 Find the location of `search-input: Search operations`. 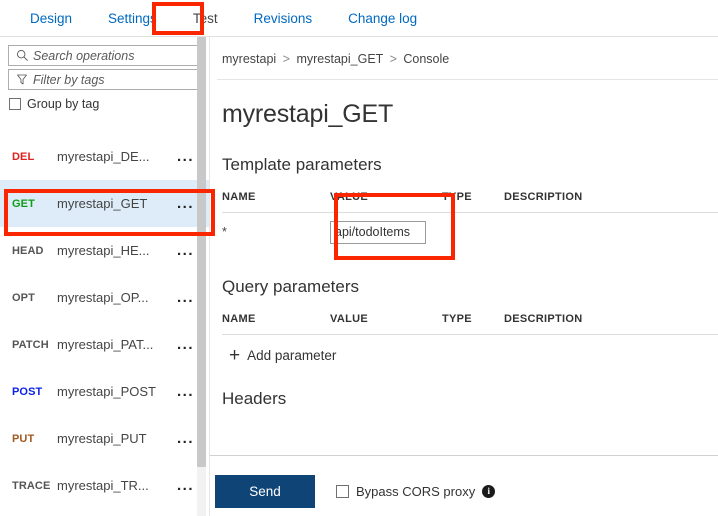

search-input: Search operations is located at coordinates (105, 55).